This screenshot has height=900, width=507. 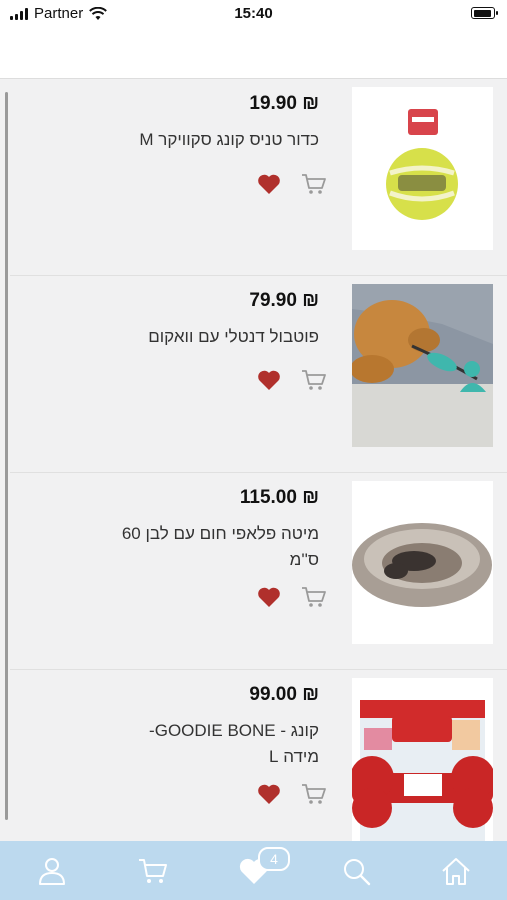 What do you see at coordinates (219, 744) in the screenshot?
I see `product-title: קונג - GOODIE BONE- מידה L` at bounding box center [219, 744].